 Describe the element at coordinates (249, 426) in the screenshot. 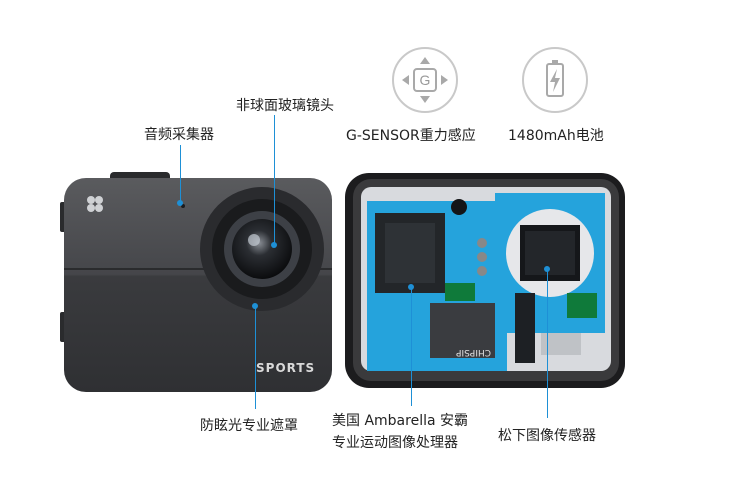

I see `mask-label: 防眩光专业遮罩` at that location.